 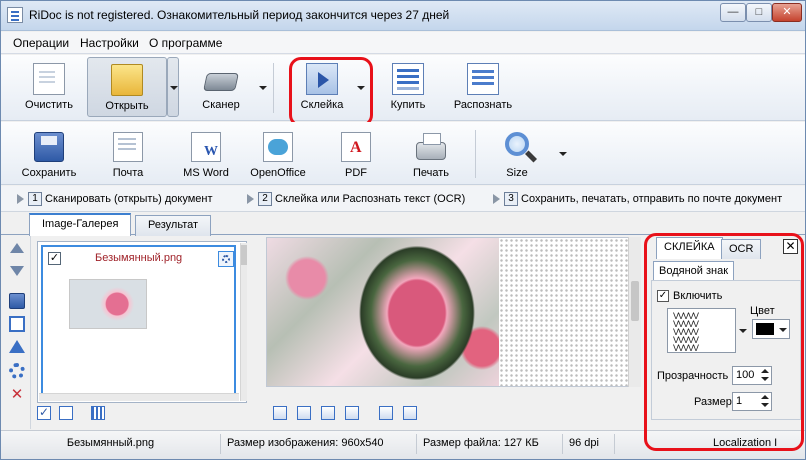 I want to click on step-number: 2, so click(x=265, y=199).